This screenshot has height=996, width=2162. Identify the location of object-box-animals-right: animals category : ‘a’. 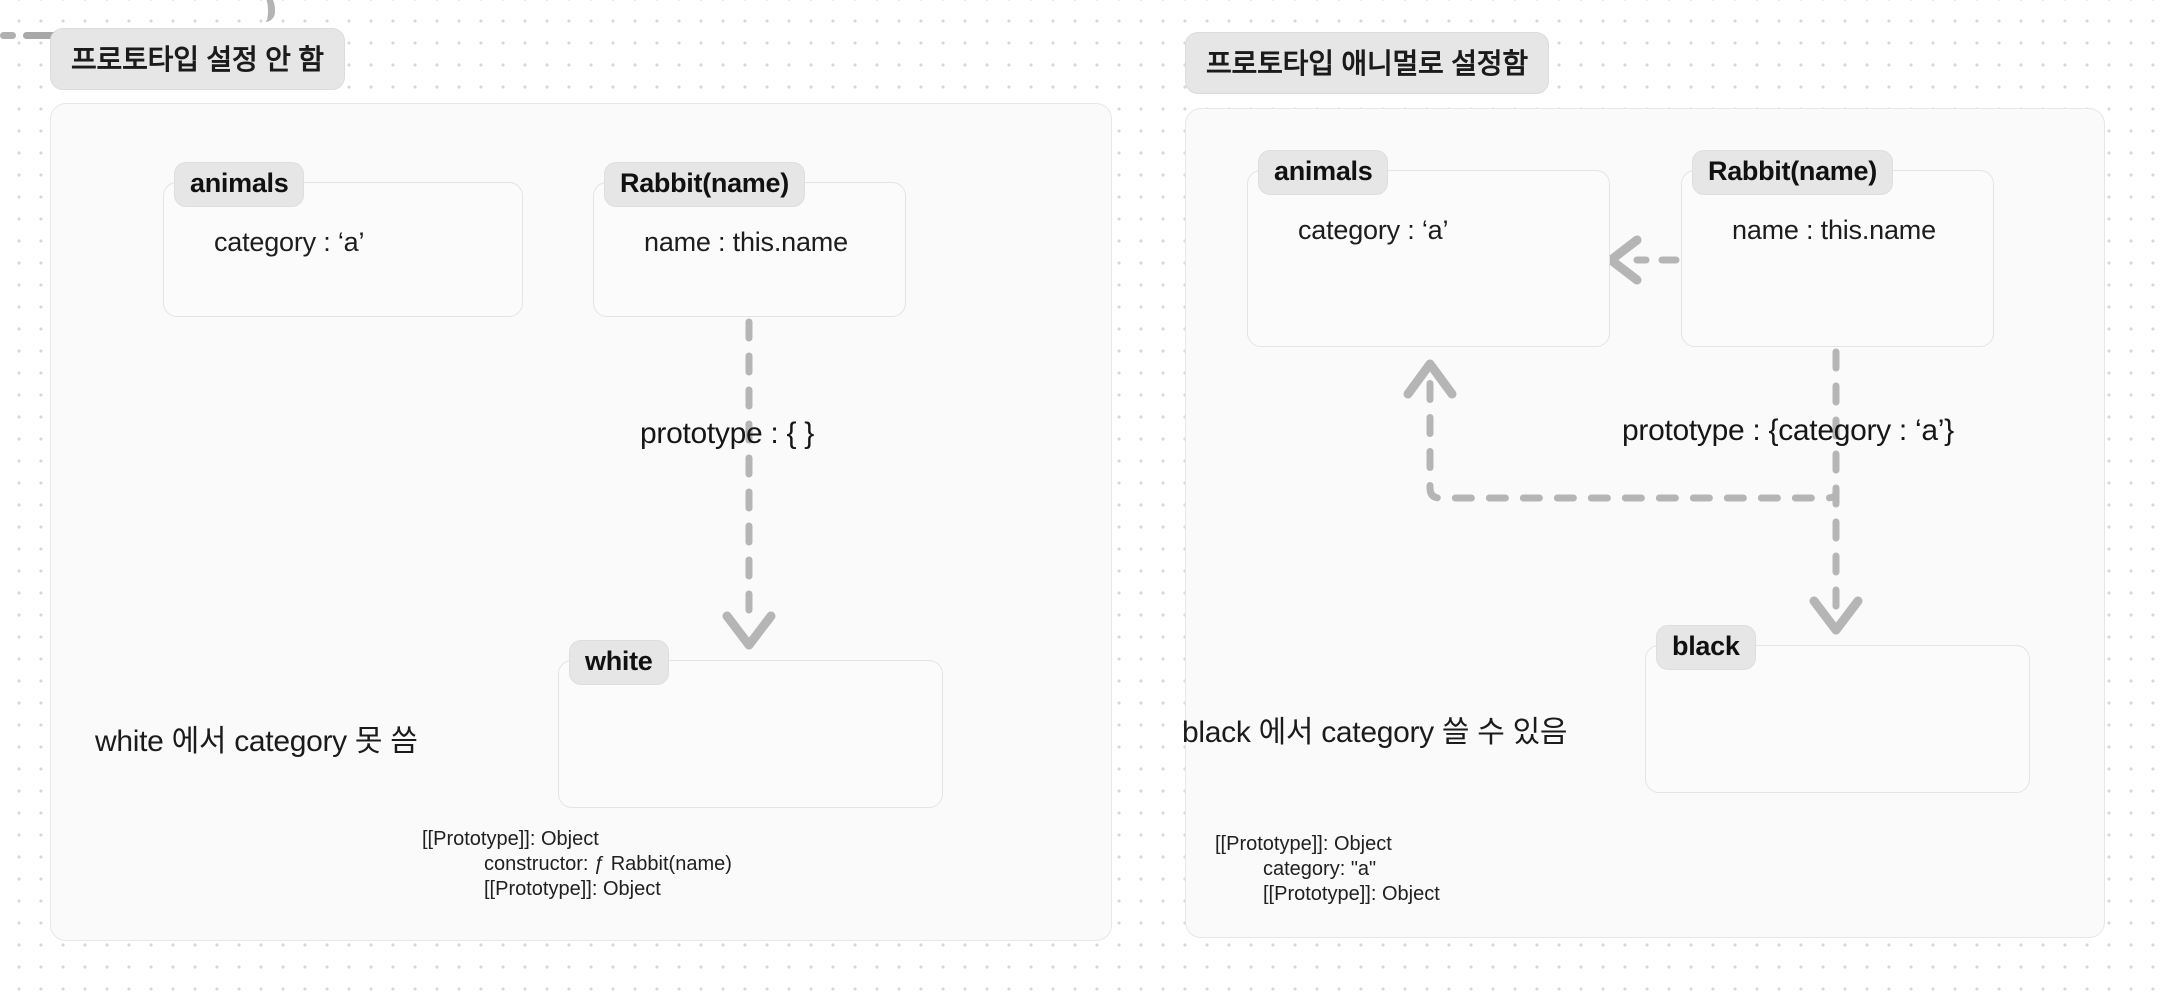
(1428, 248).